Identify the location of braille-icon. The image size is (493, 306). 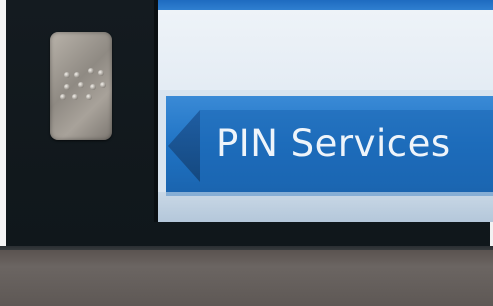
(81, 86).